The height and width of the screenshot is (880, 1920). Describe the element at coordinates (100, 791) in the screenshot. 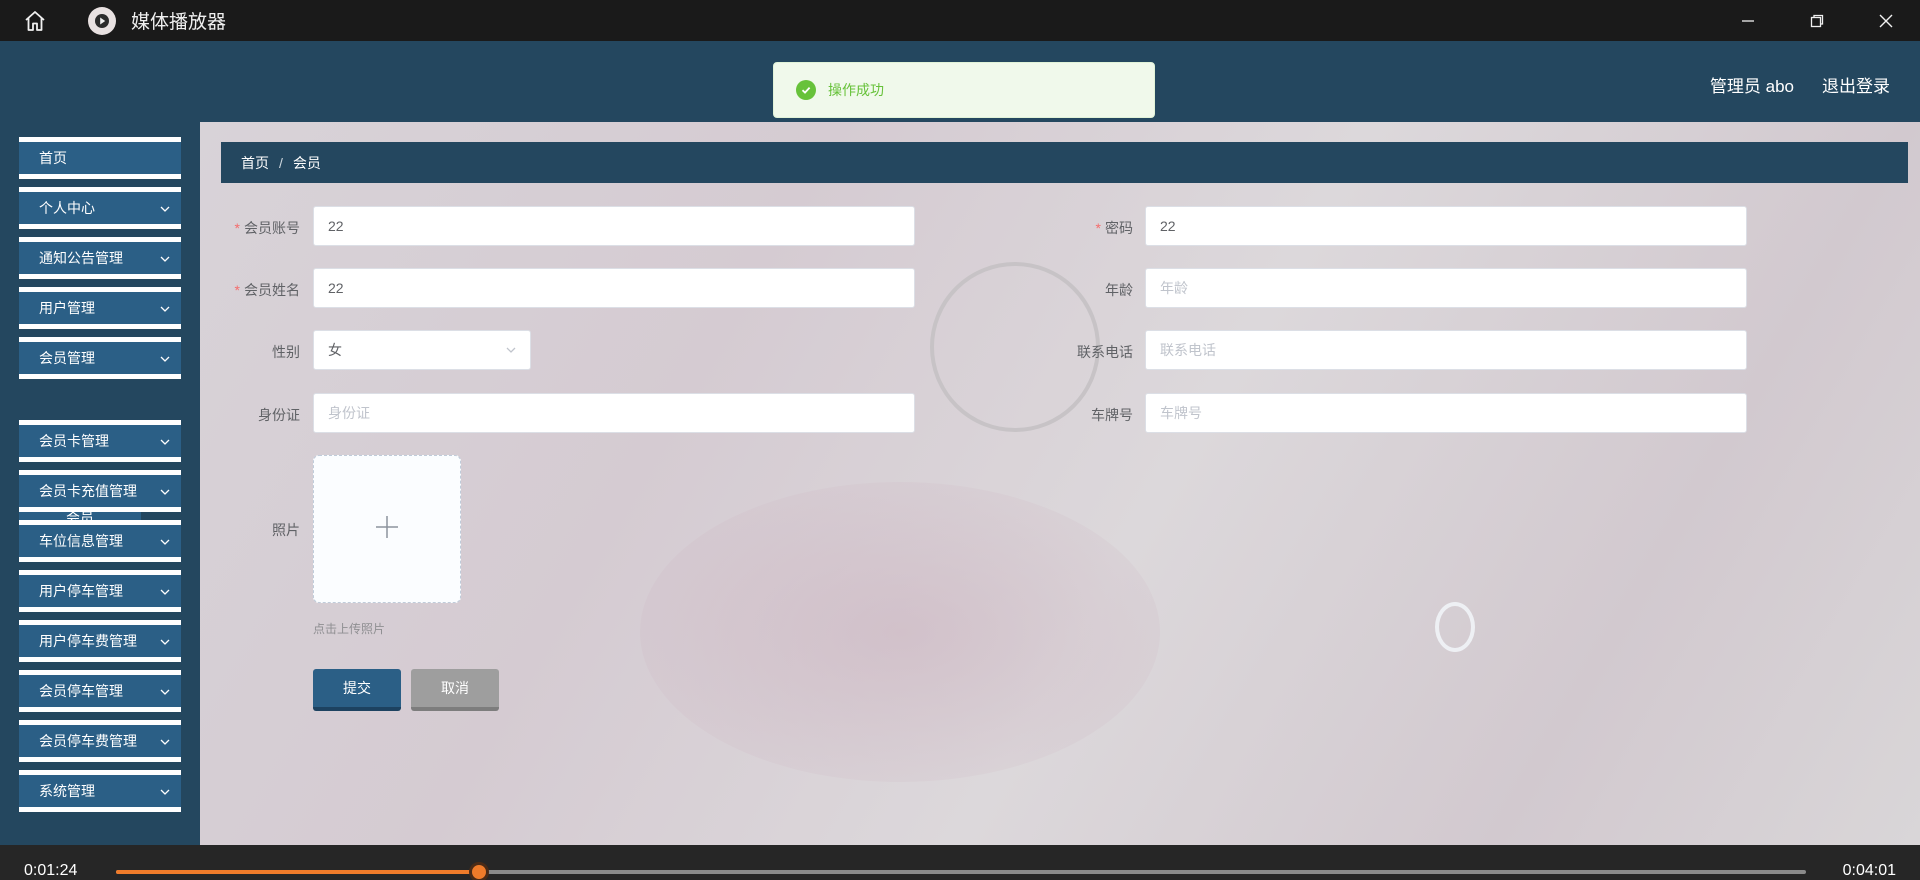

I see `sidebar-item-system: 系统管理` at that location.